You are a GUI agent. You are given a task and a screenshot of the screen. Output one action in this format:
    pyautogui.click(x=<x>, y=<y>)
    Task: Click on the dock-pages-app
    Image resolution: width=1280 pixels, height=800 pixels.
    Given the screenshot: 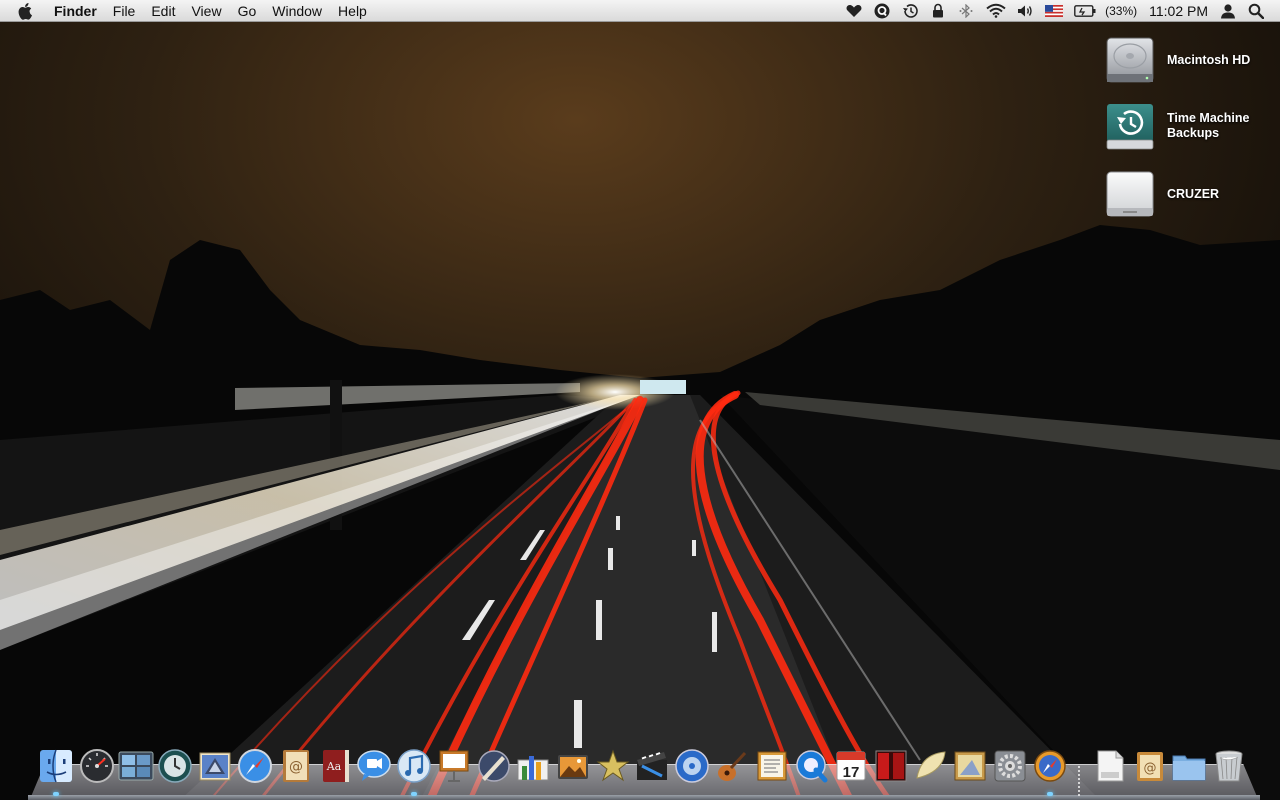 What is the action you would take?
    pyautogui.click(x=772, y=768)
    